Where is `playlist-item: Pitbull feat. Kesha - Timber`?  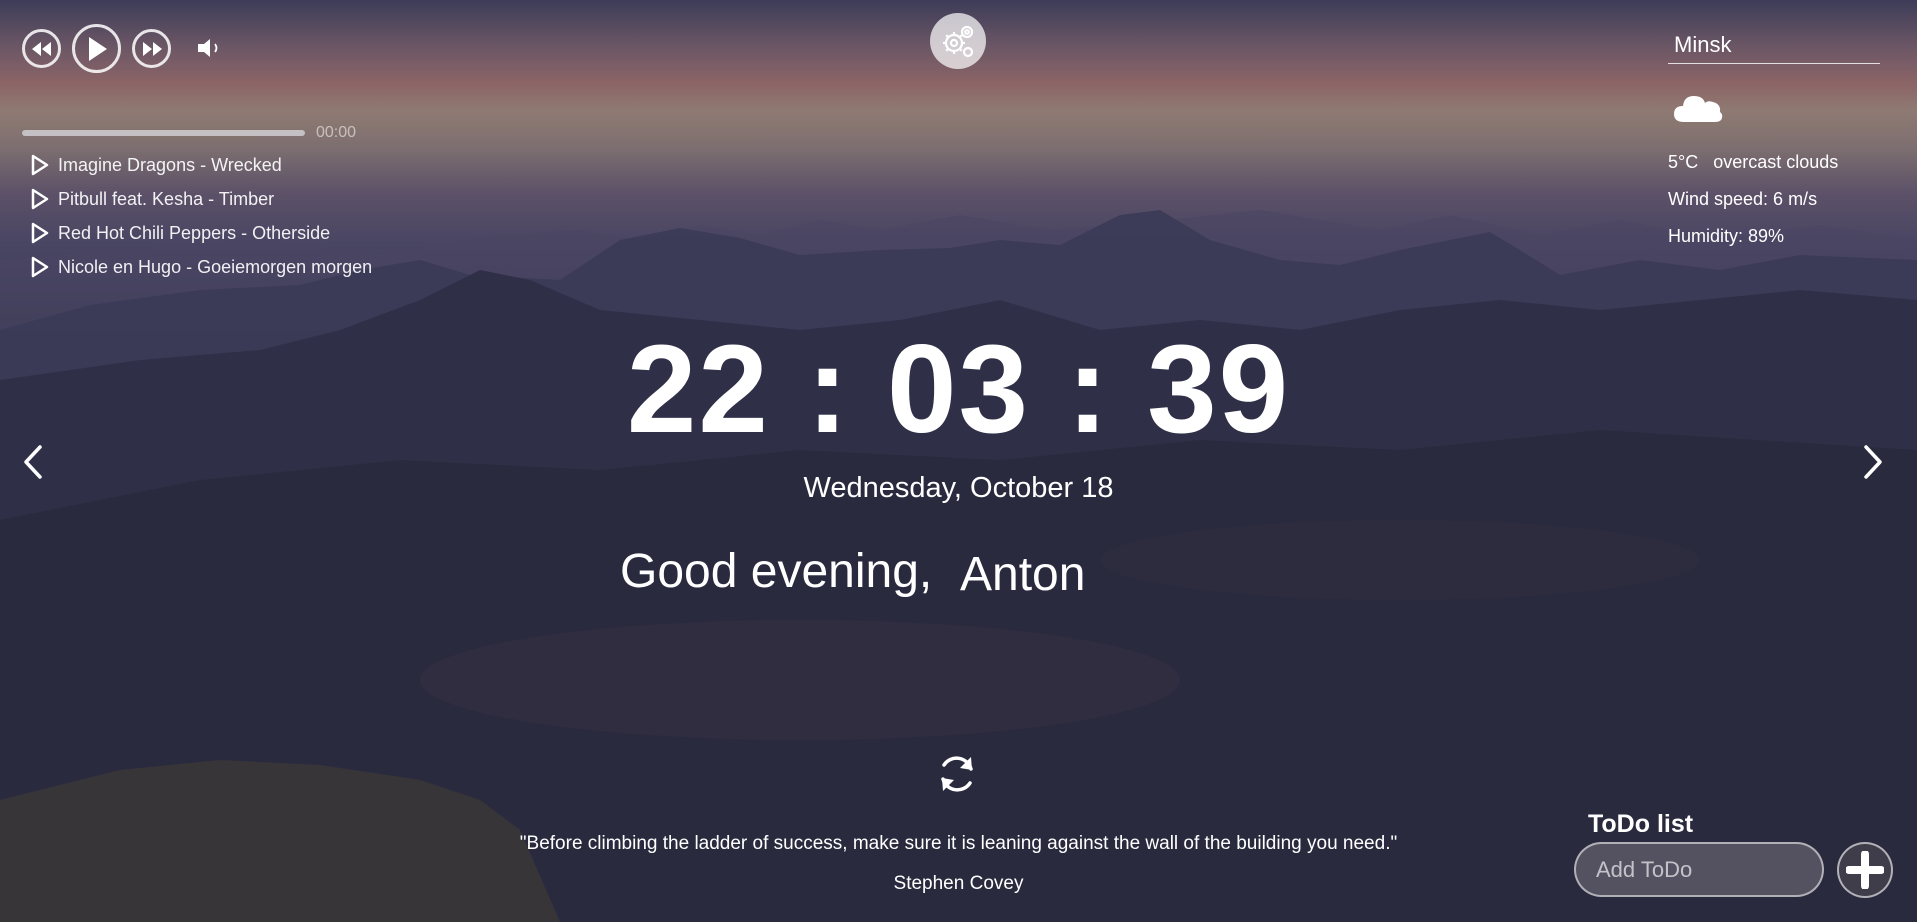 playlist-item: Pitbull feat. Kesha - Timber is located at coordinates (201, 199).